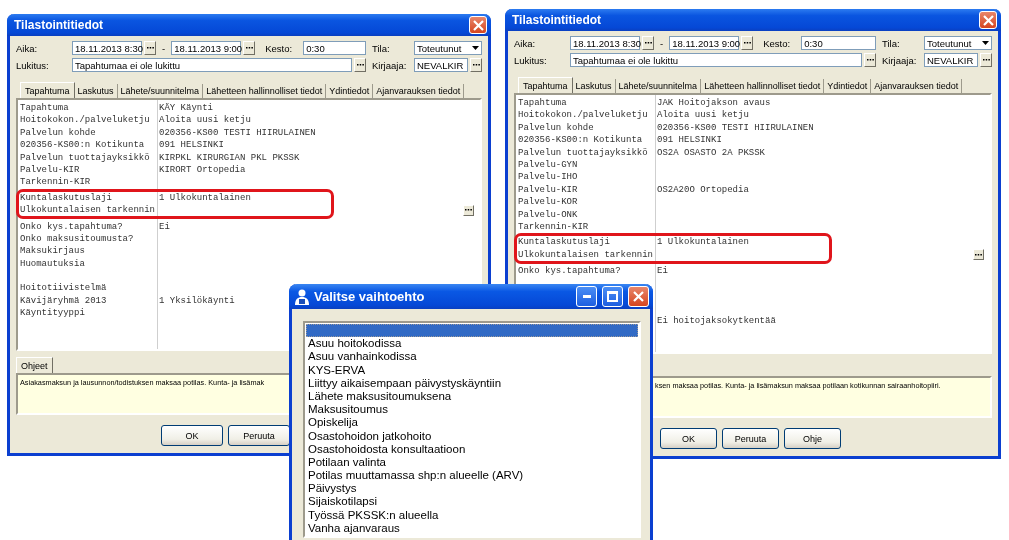 The height and width of the screenshot is (540, 1009). Describe the element at coordinates (55, 182) in the screenshot. I see `field-label: Tarkennin-KIR` at that location.